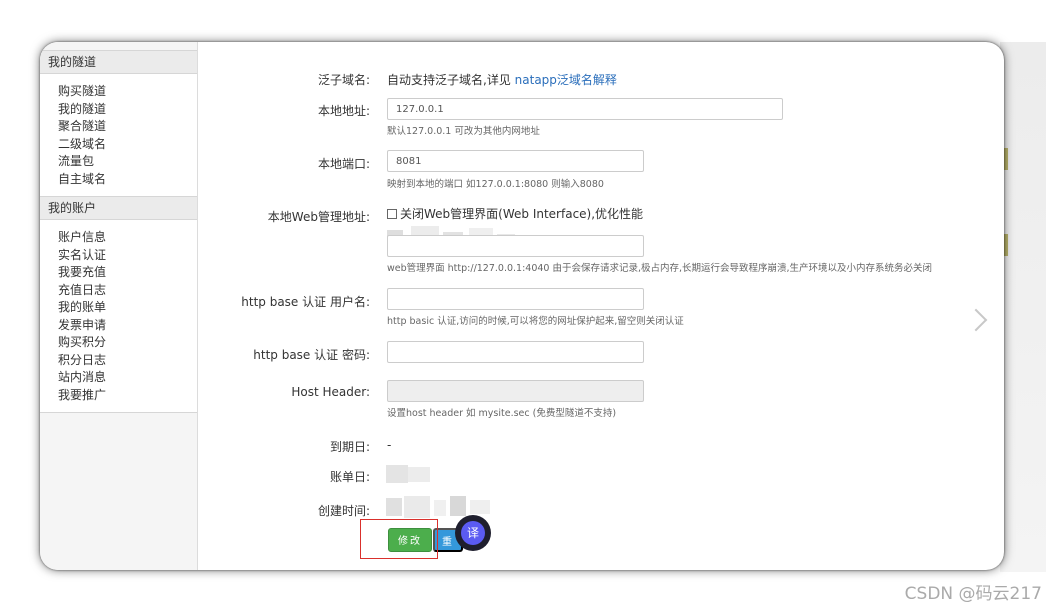  Describe the element at coordinates (118, 273) in the screenshot. I see `sidebar-item-recharge: 我要充值` at that location.